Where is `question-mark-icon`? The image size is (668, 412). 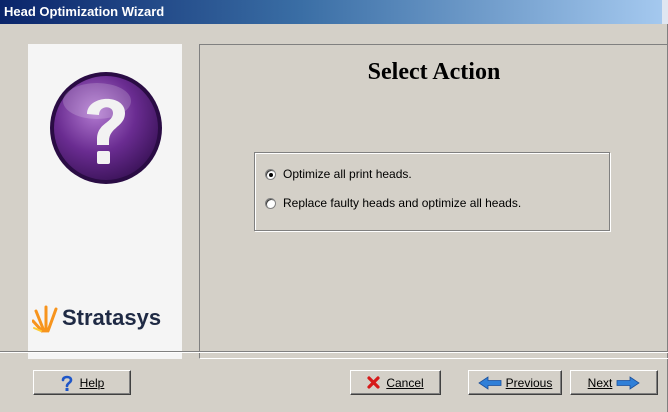 question-mark-icon is located at coordinates (106, 128).